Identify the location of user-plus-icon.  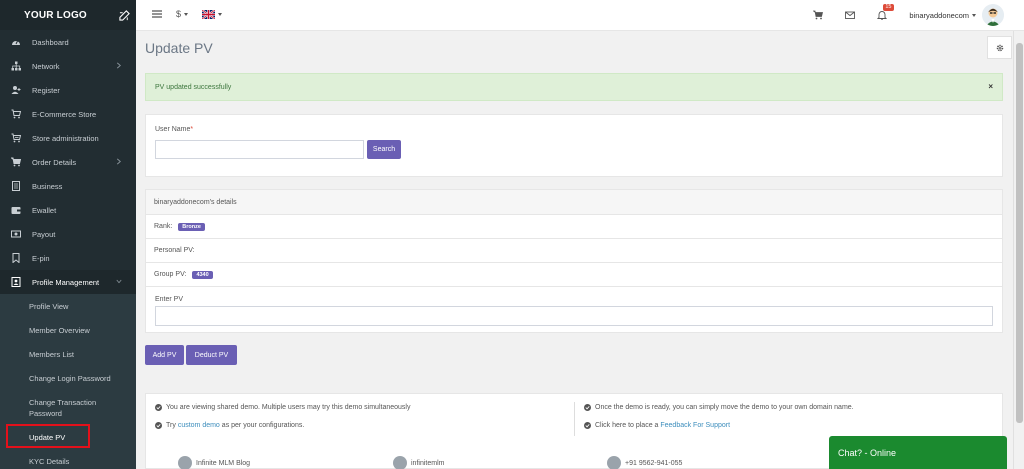
(16, 90).